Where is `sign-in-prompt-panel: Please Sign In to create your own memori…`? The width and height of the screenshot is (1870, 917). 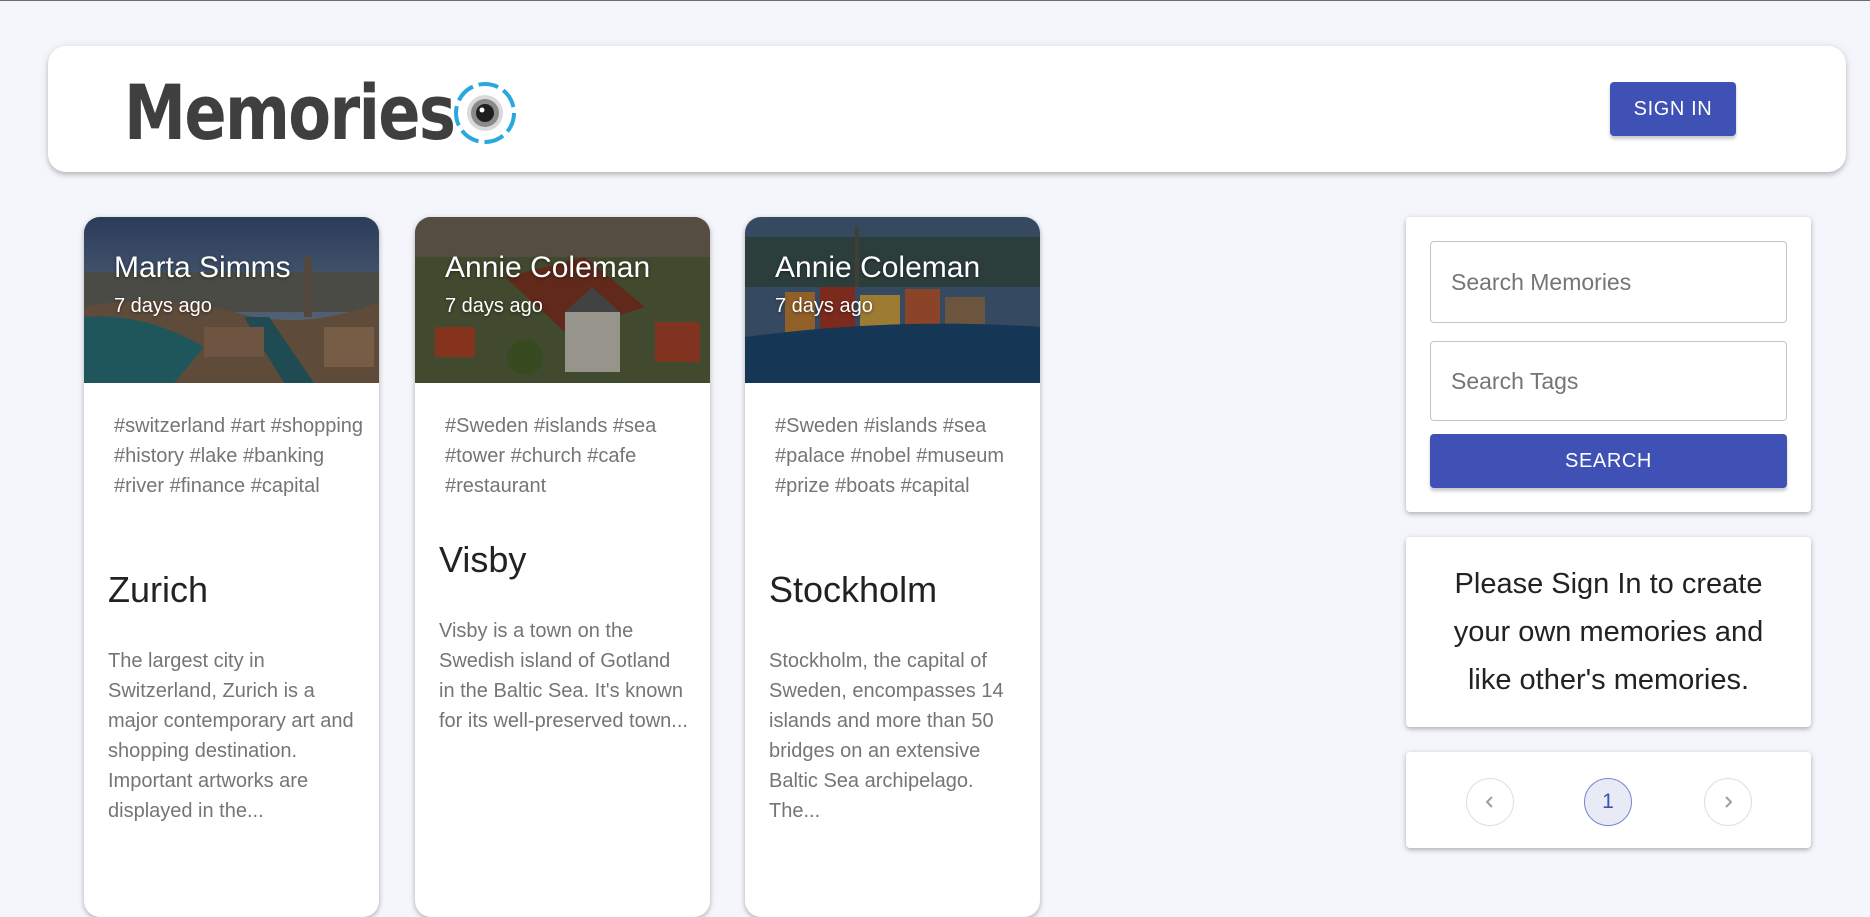 sign-in-prompt-panel: Please Sign In to create your own memori… is located at coordinates (1608, 632).